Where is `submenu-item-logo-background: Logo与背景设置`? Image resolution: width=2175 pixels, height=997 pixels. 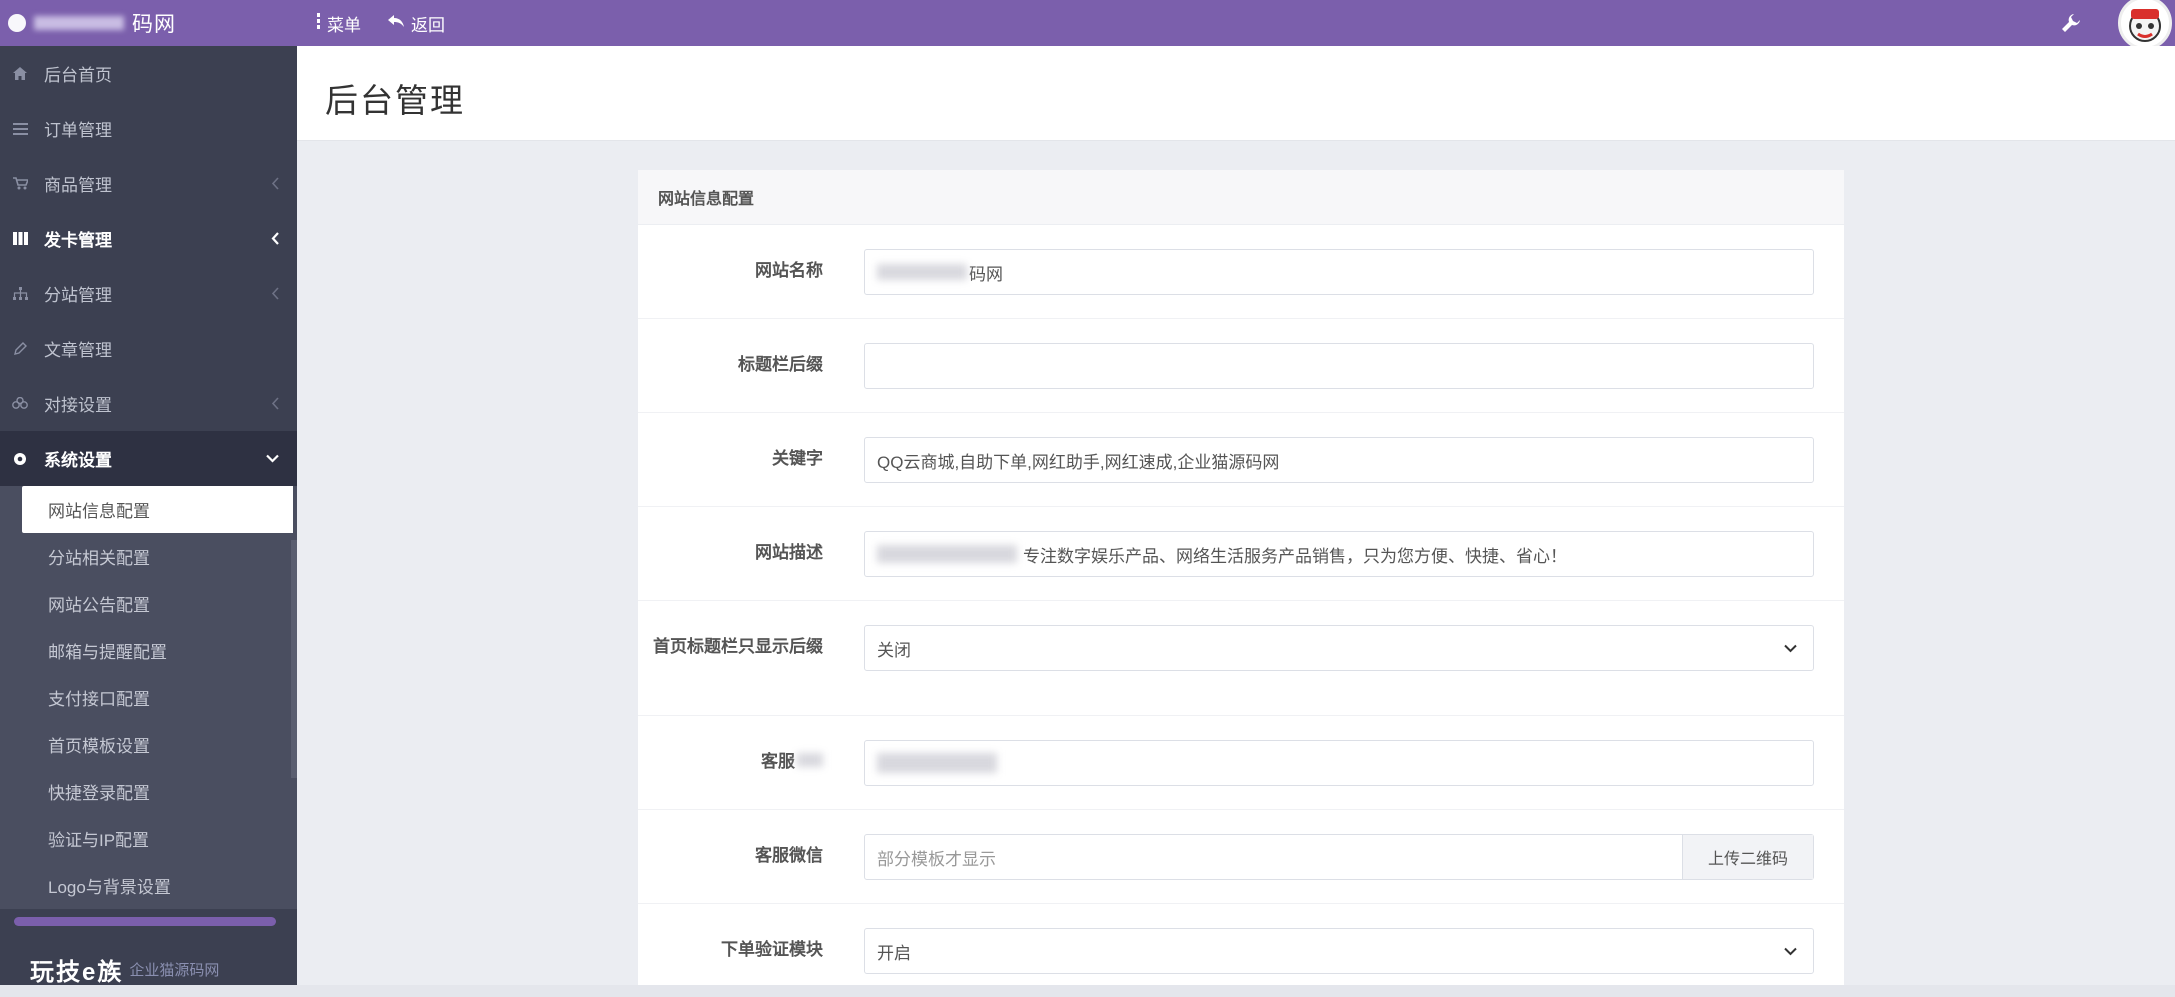
submenu-item-logo-background: Logo与背景设置 is located at coordinates (148, 885).